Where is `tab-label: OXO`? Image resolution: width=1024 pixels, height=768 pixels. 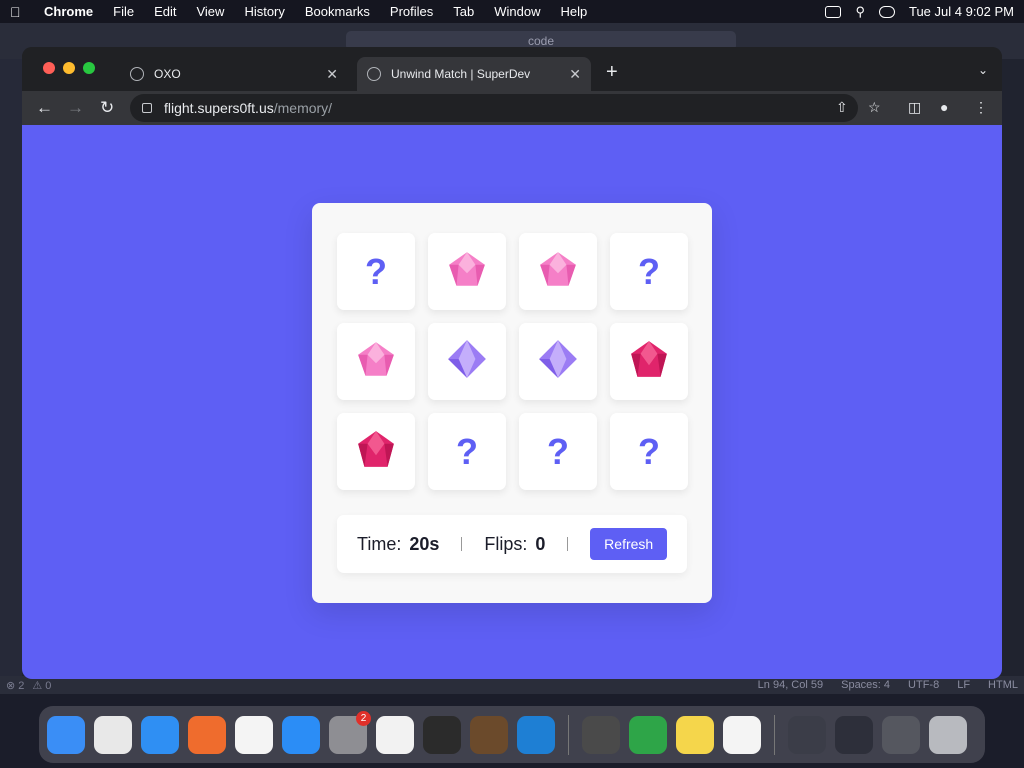 tab-label: OXO is located at coordinates (167, 74).